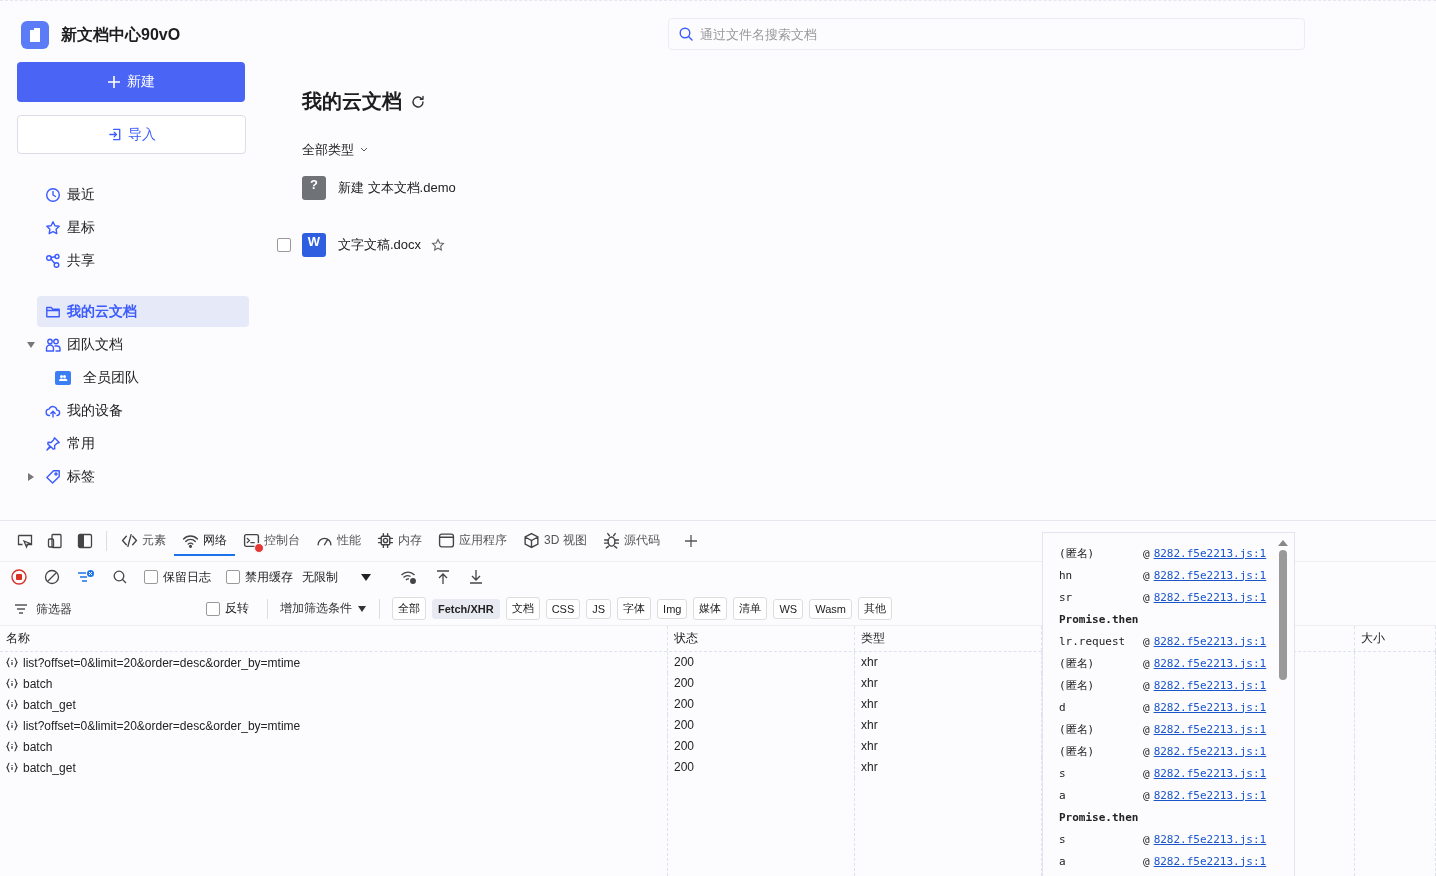 The width and height of the screenshot is (1436, 876). Describe the element at coordinates (466, 608) in the screenshot. I see `type-filter-chip: Fetch/XHR` at that location.